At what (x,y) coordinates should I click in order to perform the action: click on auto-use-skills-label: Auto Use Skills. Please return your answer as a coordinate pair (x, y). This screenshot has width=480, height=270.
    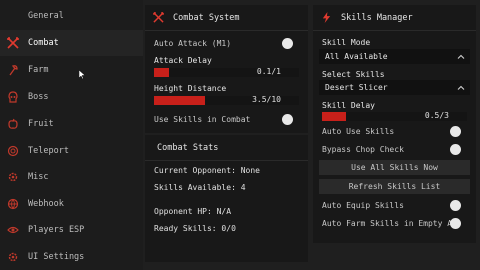
    Looking at the image, I should click on (358, 131).